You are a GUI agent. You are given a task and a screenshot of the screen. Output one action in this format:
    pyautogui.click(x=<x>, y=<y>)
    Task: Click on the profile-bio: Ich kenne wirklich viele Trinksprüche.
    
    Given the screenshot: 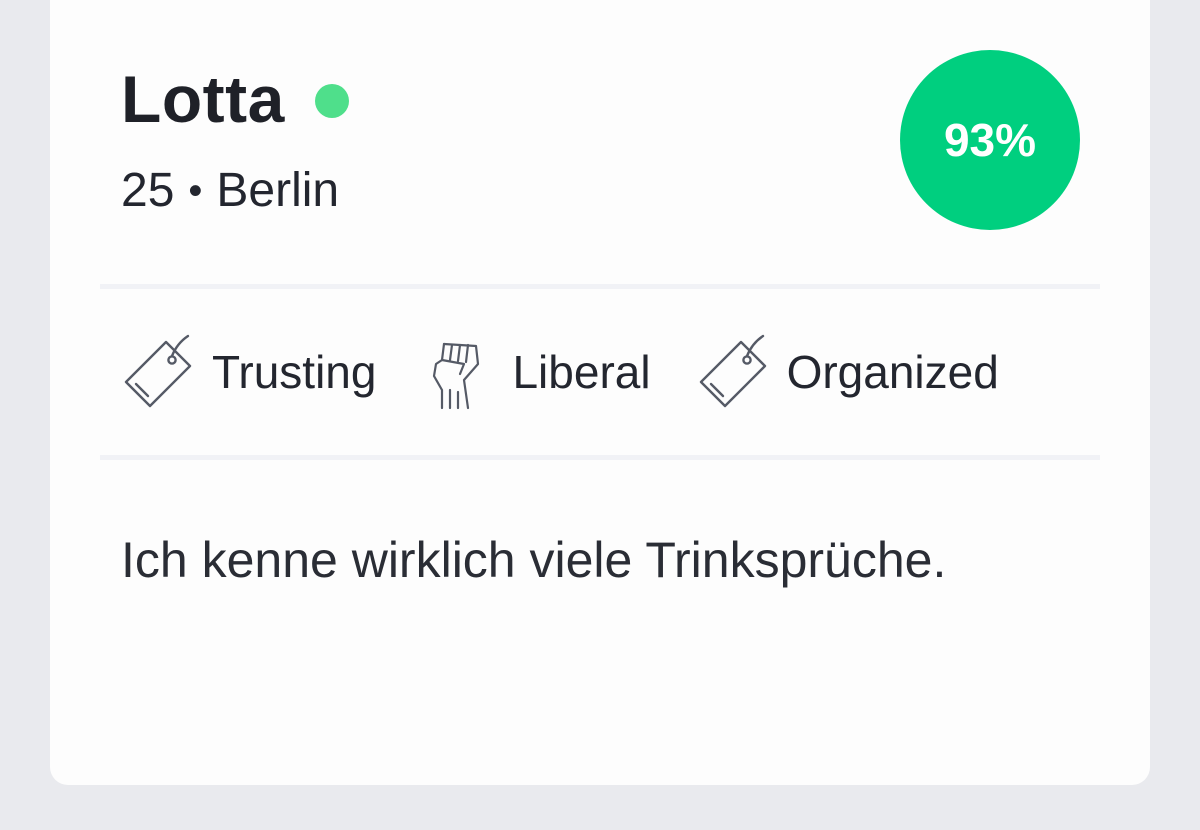 What is the action you would take?
    pyautogui.click(x=534, y=560)
    